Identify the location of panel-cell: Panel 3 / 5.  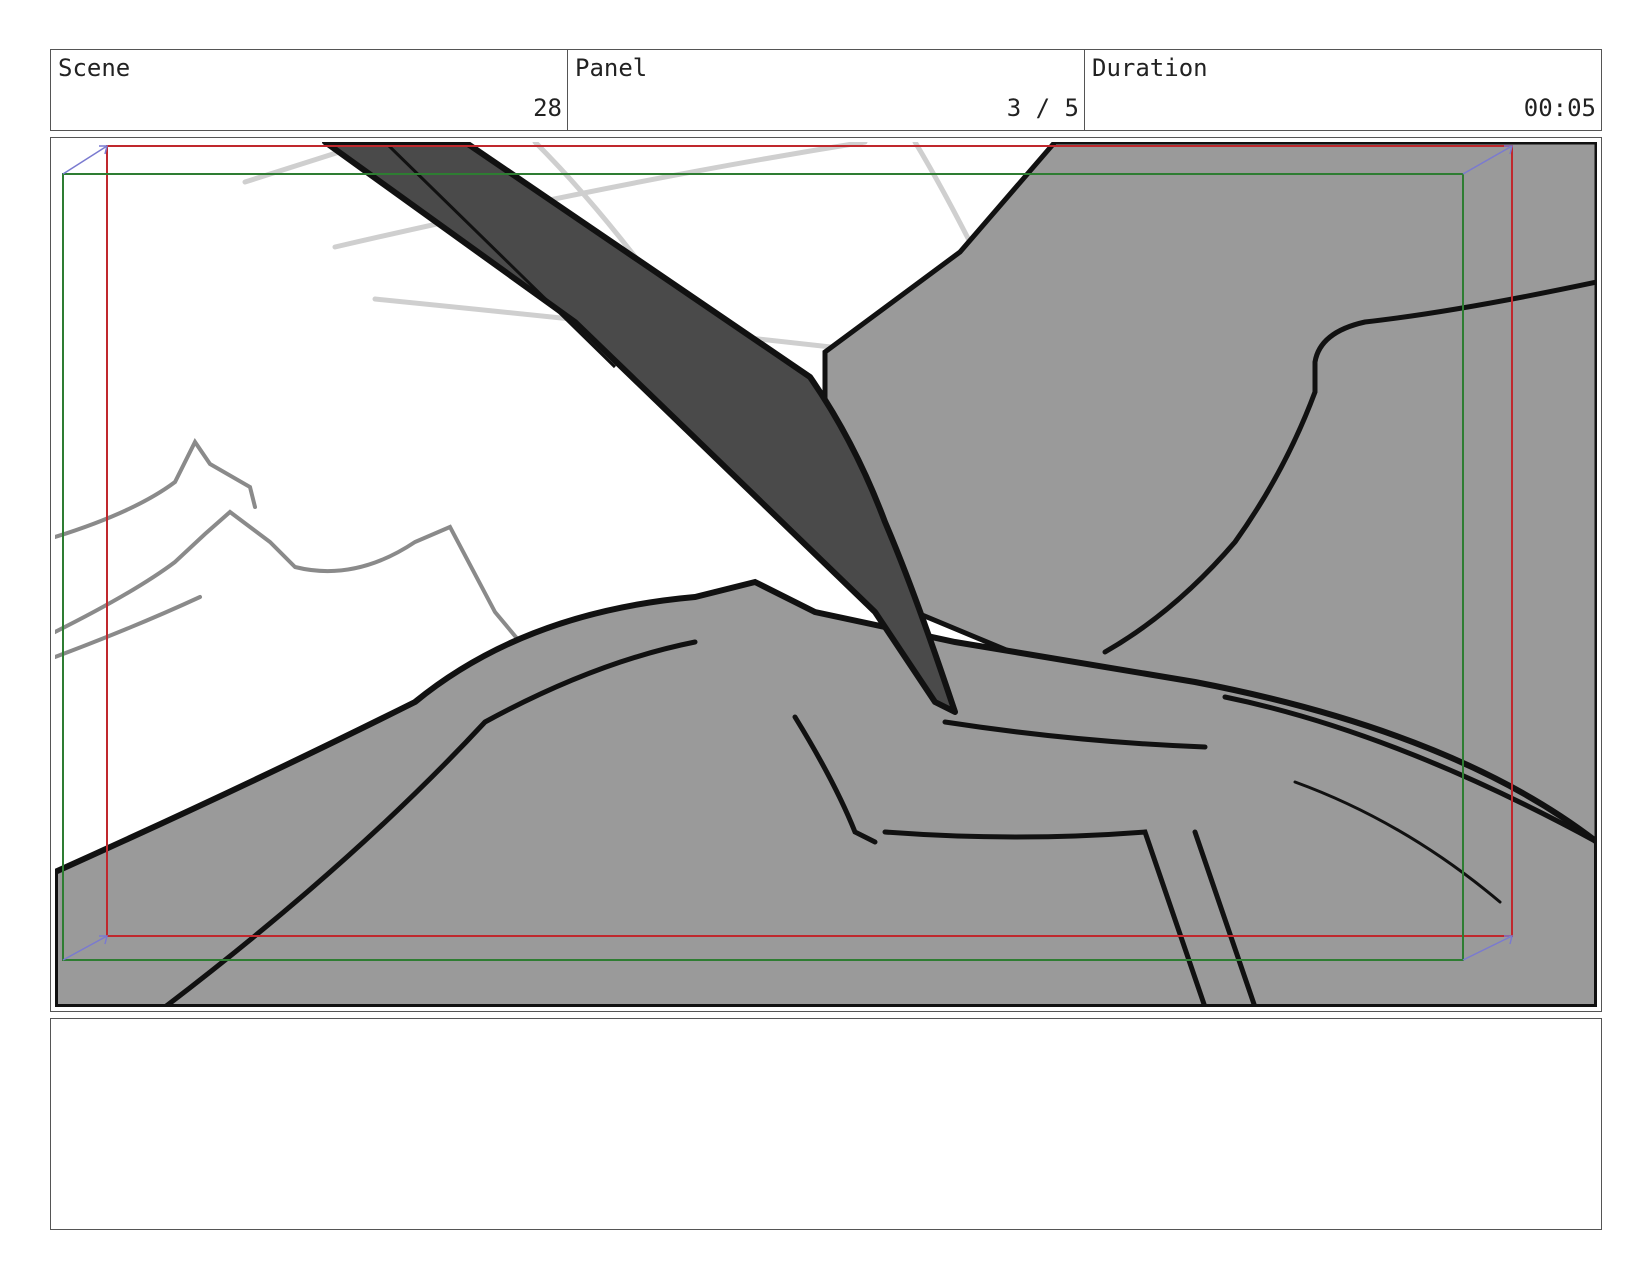
(826, 90).